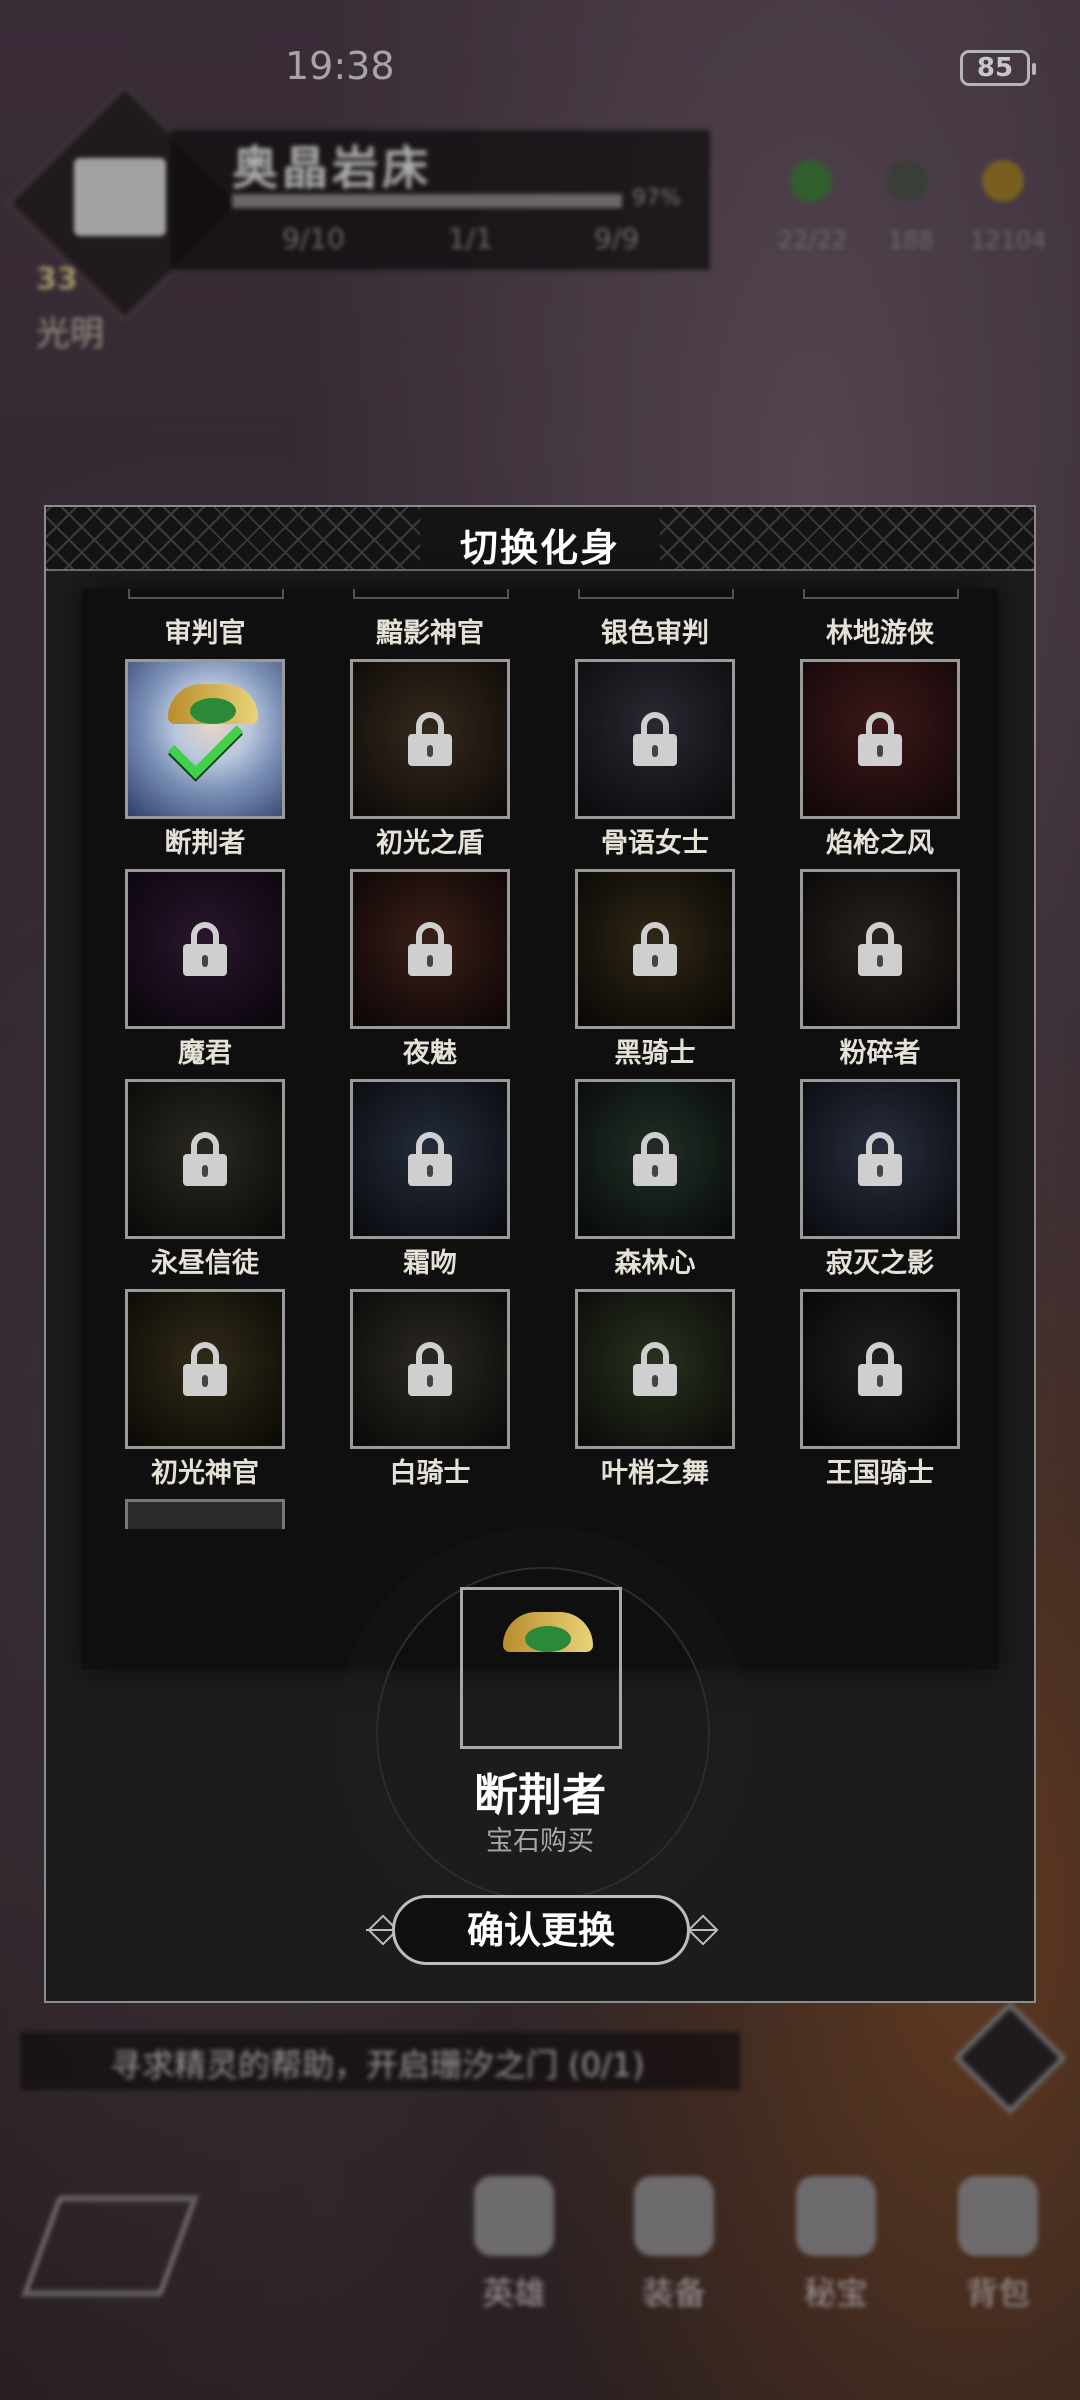 Image resolution: width=1080 pixels, height=2400 pixels. Describe the element at coordinates (880, 1473) in the screenshot. I see `avatar-label: 王国骑士` at that location.